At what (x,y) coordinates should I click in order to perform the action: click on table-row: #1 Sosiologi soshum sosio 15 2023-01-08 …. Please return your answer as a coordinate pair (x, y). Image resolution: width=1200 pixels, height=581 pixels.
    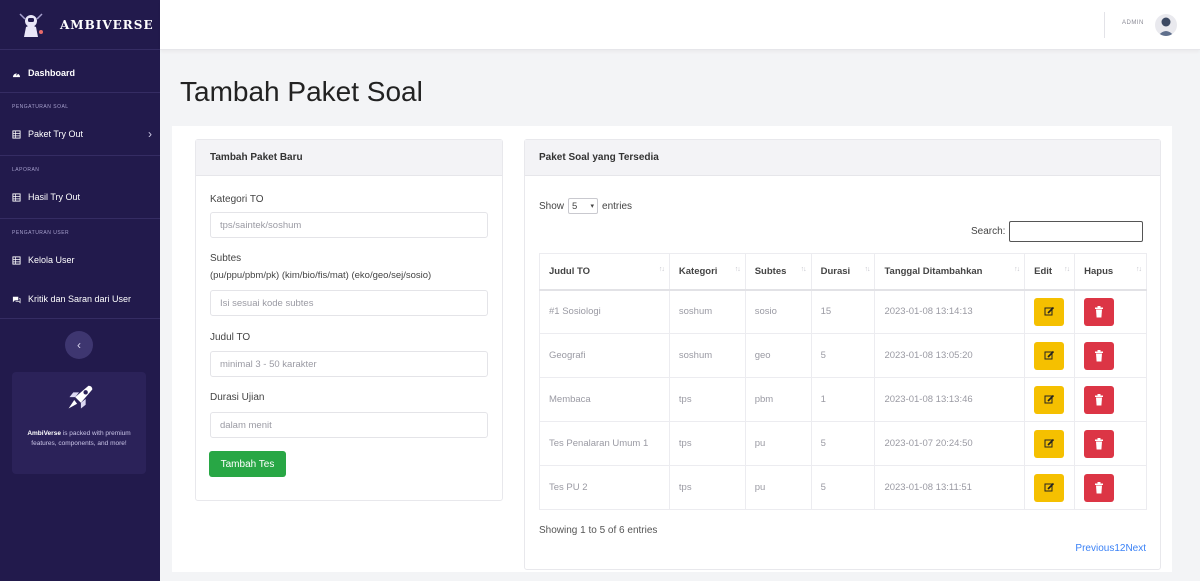
    Looking at the image, I should click on (843, 311).